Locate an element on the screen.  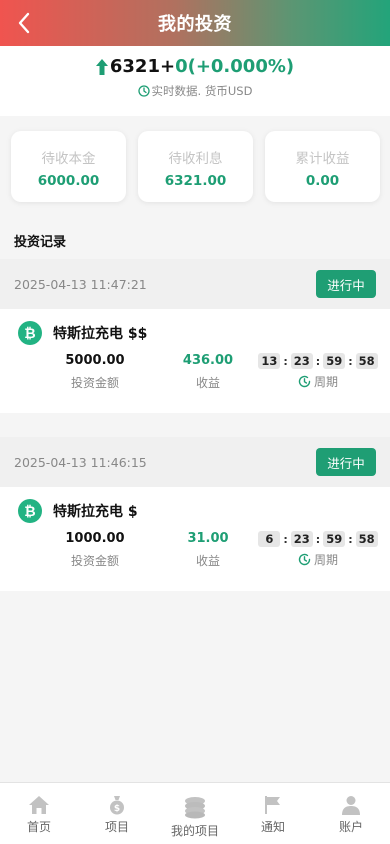
money-bag-icon: $ is located at coordinates (117, 805).